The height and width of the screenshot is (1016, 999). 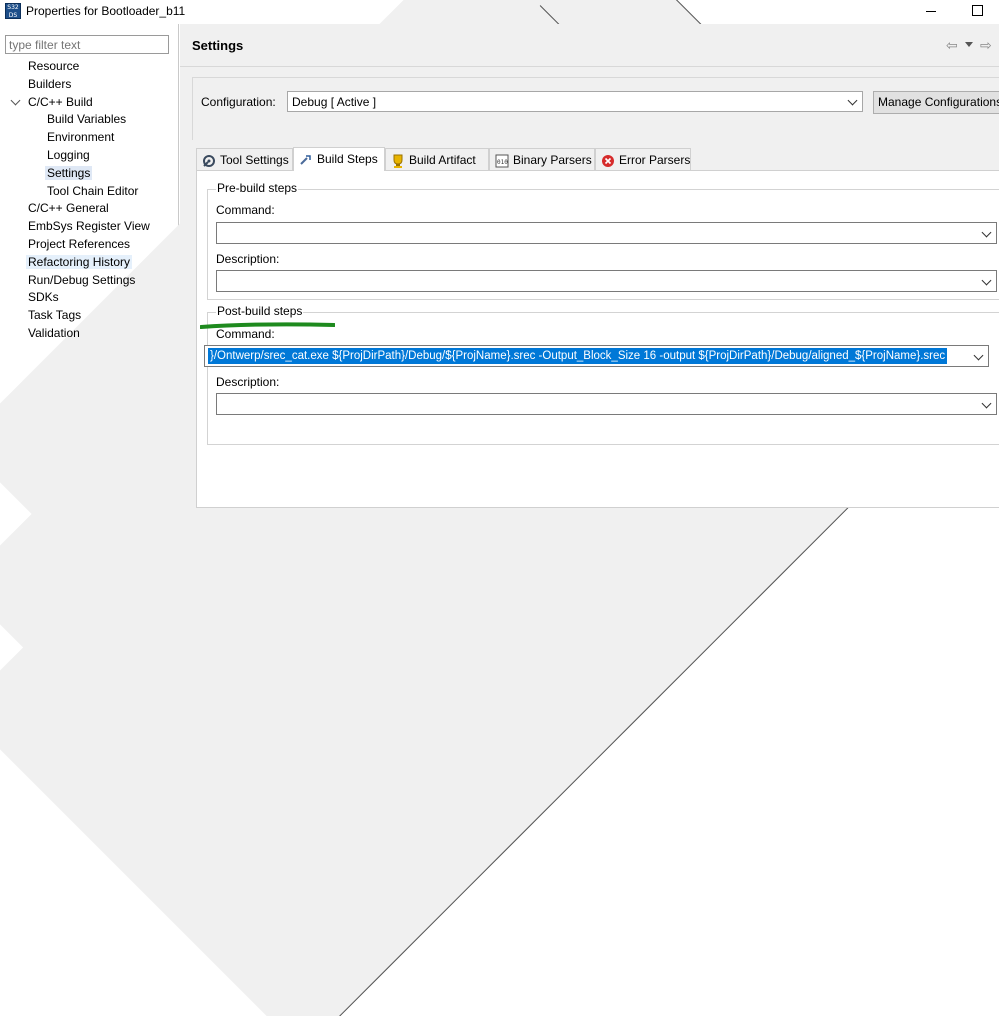 I want to click on tree-item: C/C++ Build, so click(x=52, y=102).